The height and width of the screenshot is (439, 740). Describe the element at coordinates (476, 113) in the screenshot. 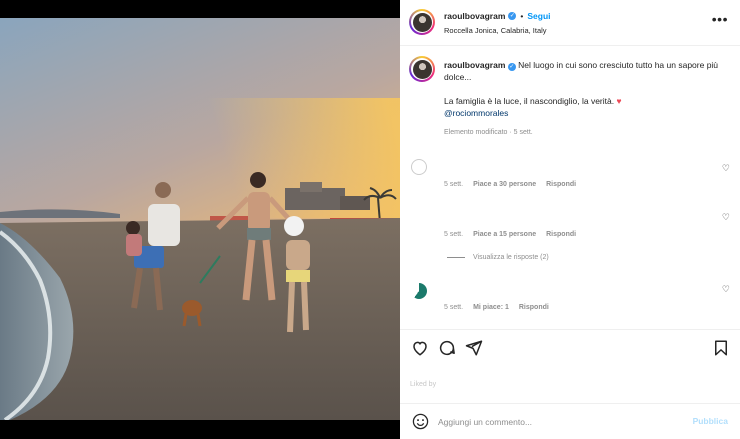

I see `caption-mention-link: @rociommorales` at that location.